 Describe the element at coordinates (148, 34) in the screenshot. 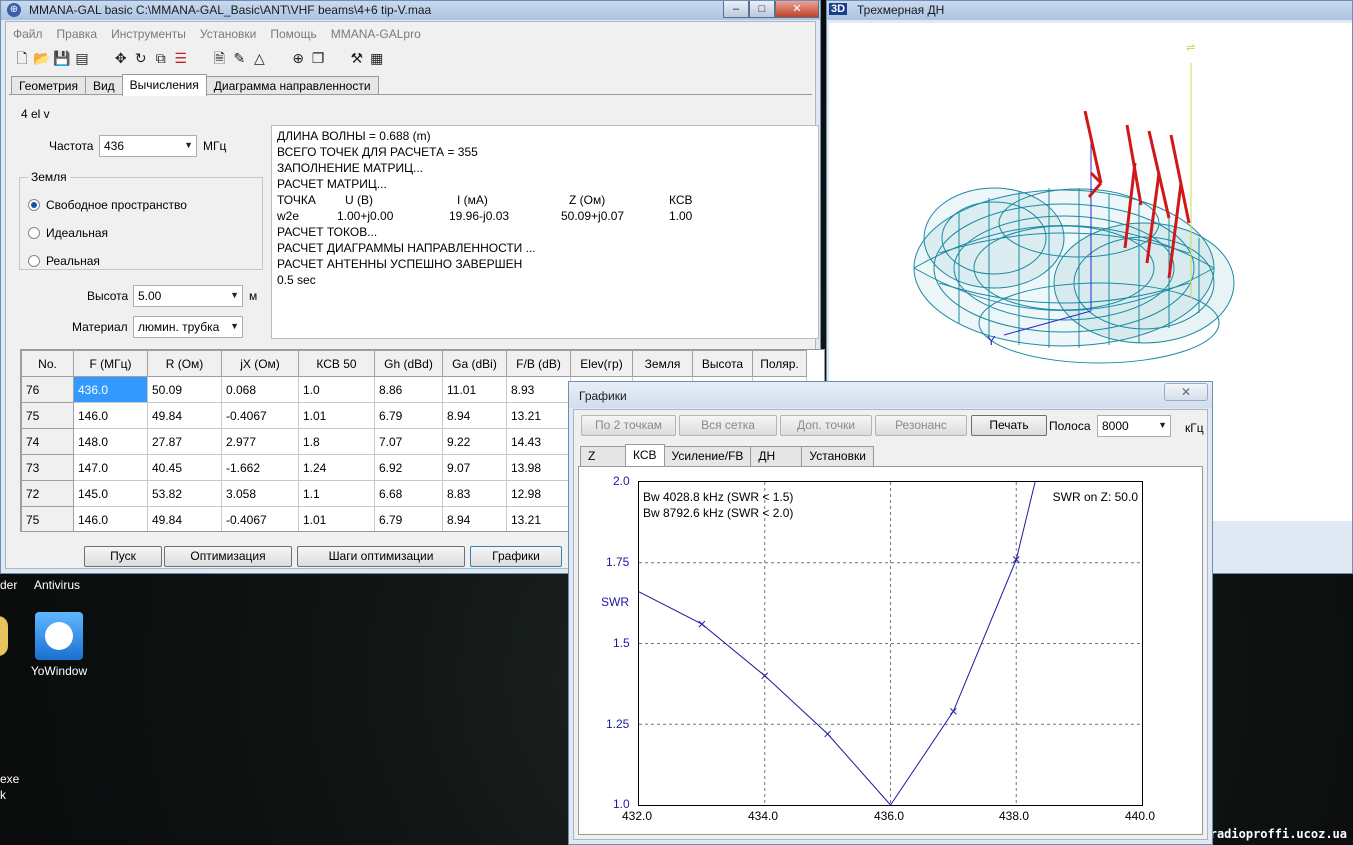

I see `menu-tools: Инструменты` at that location.